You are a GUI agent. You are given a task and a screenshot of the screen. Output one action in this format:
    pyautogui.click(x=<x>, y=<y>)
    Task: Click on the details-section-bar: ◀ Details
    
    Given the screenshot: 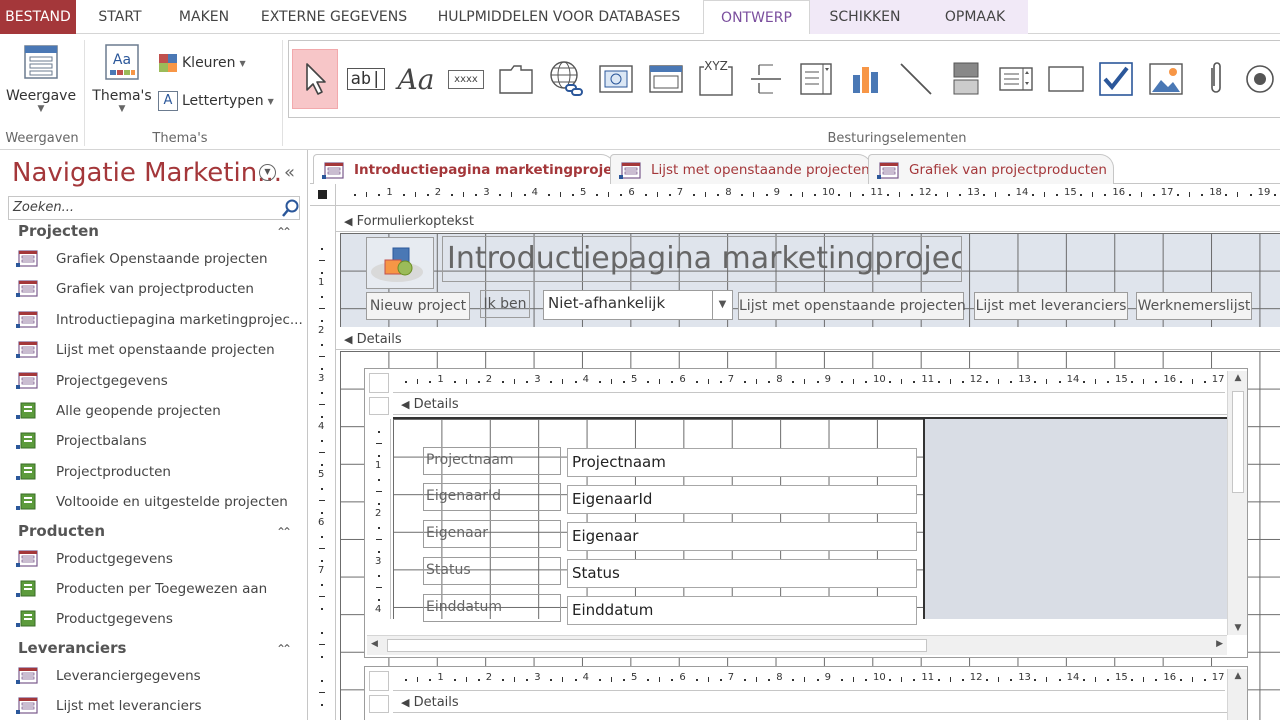 What is the action you would take?
    pyautogui.click(x=808, y=340)
    